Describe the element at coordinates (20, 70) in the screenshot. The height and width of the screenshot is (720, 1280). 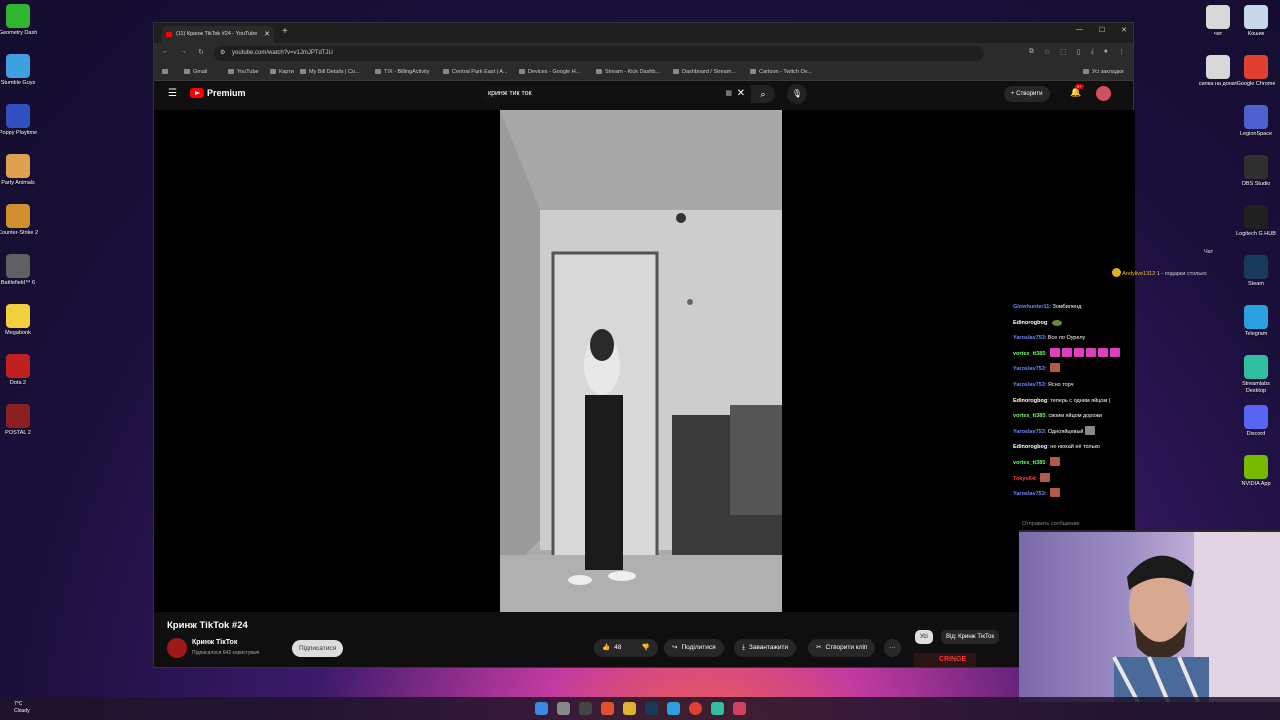
I see `desktop-shortcut: Stumble Guys` at that location.